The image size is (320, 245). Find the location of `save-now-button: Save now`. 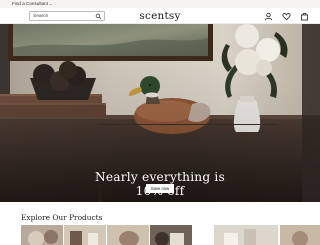

save-now-button: Save now is located at coordinates (160, 188).